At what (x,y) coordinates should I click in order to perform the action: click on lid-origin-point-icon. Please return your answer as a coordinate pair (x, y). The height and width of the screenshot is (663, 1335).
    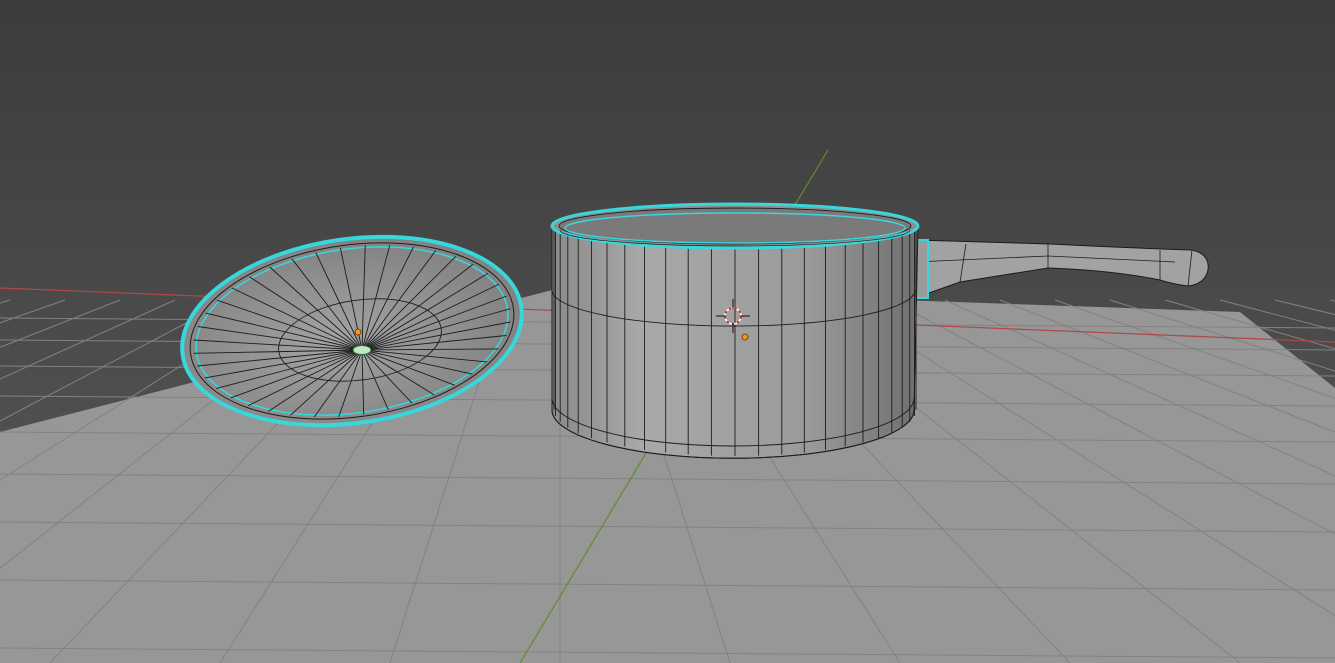
    Looking at the image, I should click on (358, 332).